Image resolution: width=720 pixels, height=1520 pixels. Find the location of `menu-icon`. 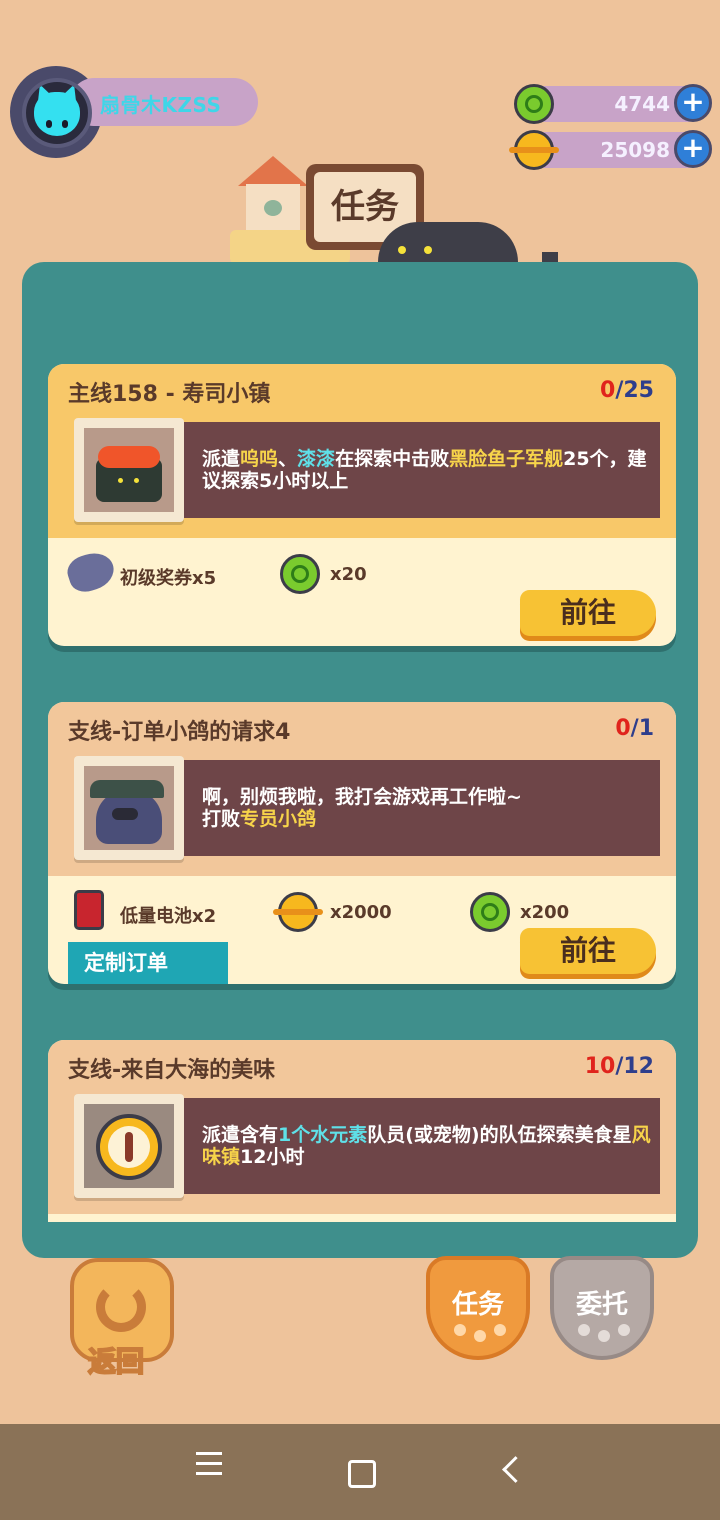

menu-icon is located at coordinates (209, 1463).